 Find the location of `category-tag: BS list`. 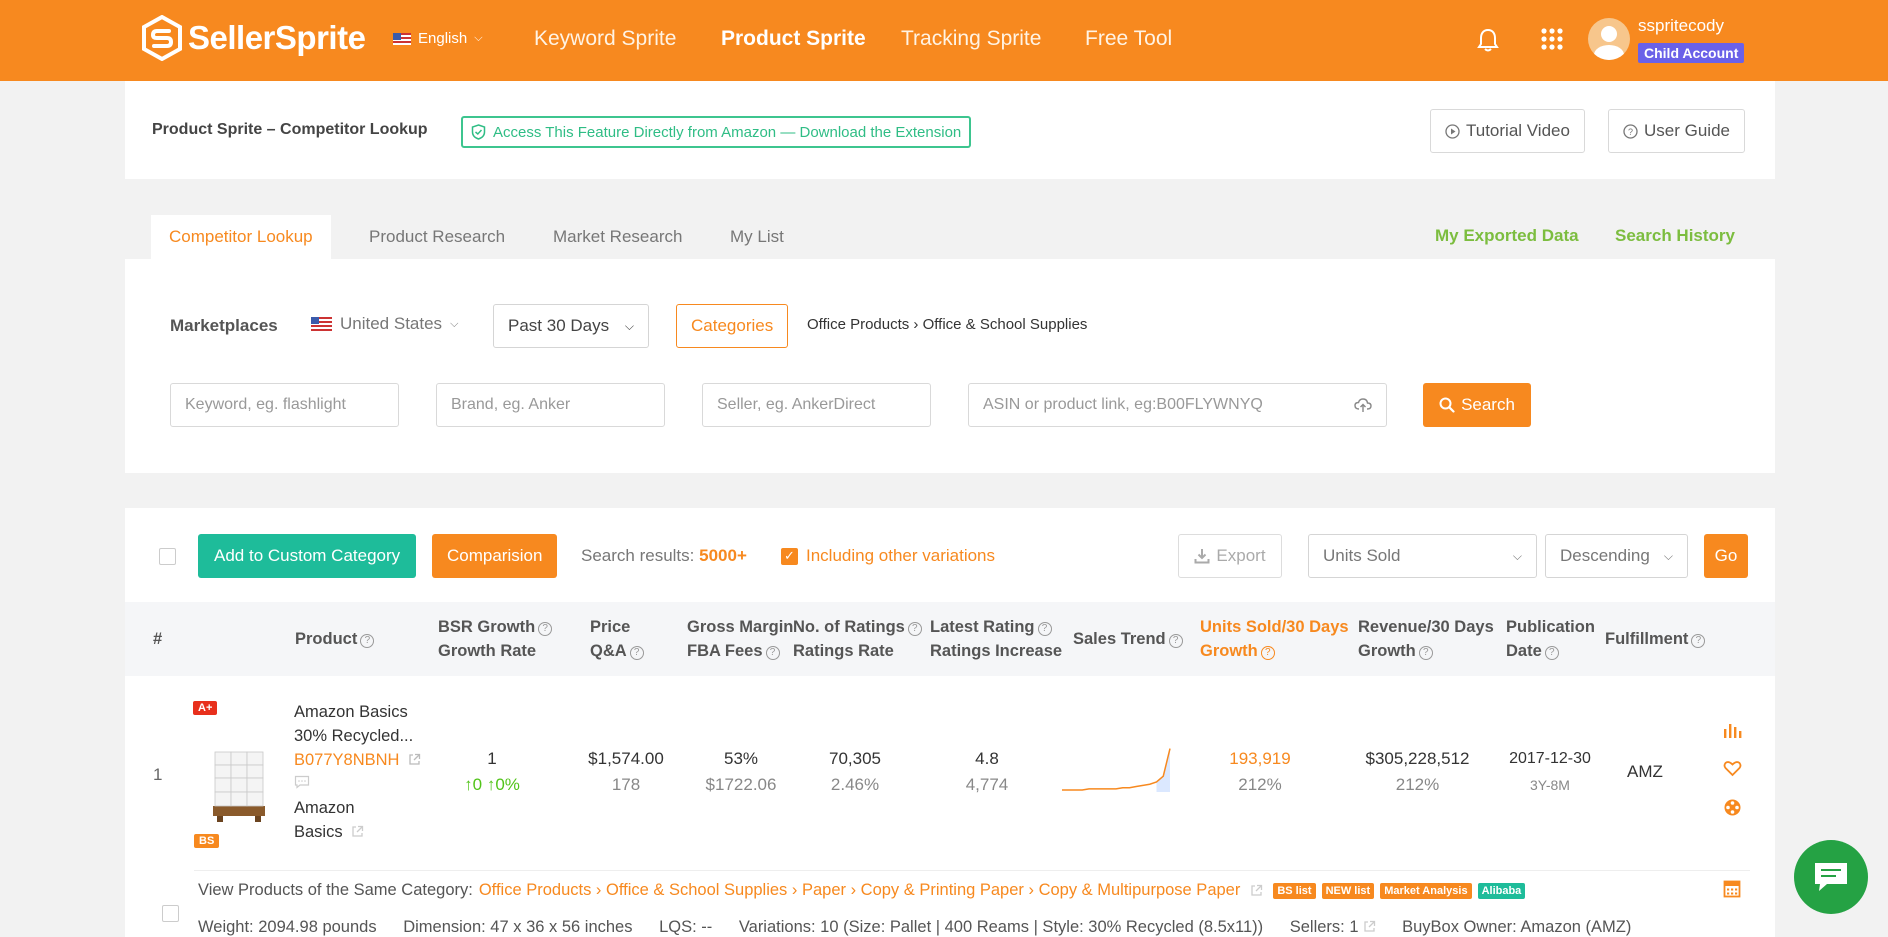

category-tag: BS list is located at coordinates (1294, 890).